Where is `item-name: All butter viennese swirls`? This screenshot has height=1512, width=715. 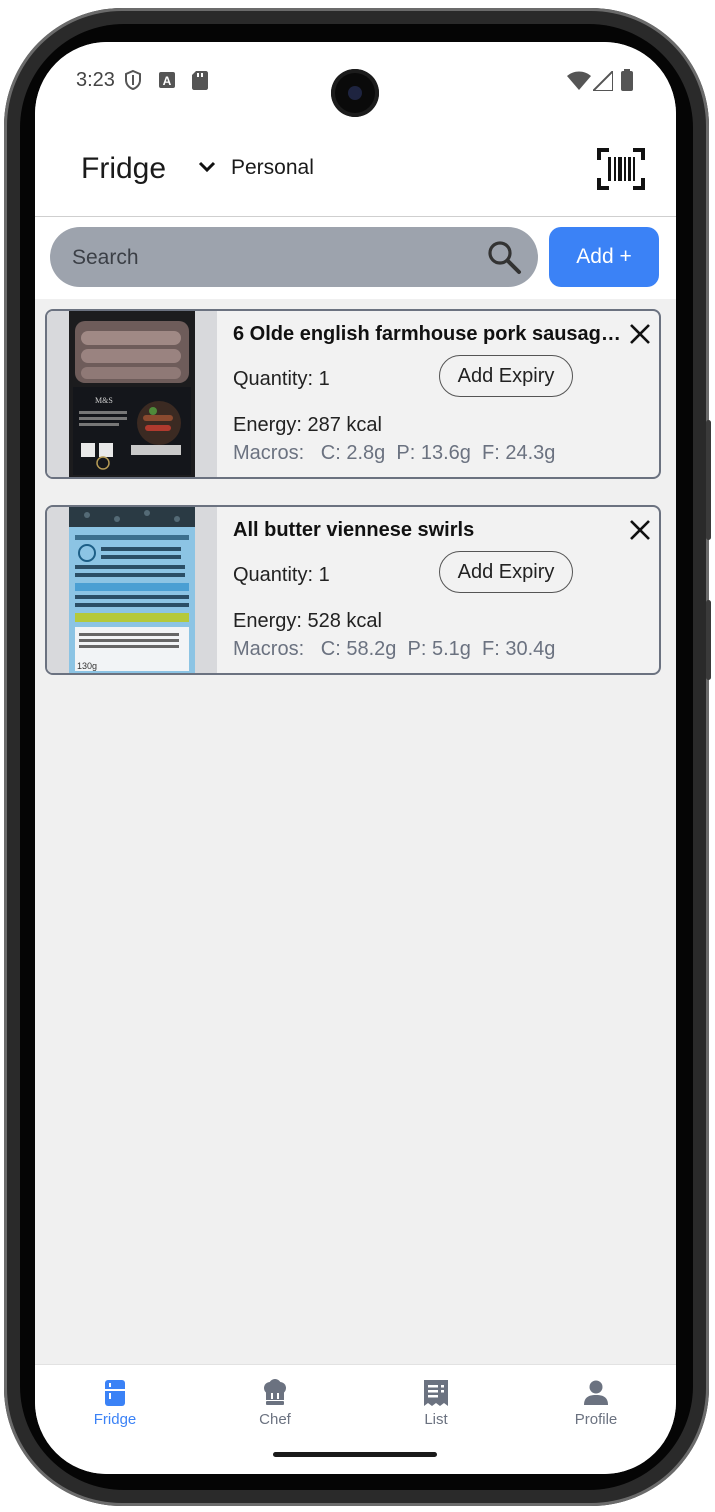
item-name: All butter viennese swirls is located at coordinates (354, 530).